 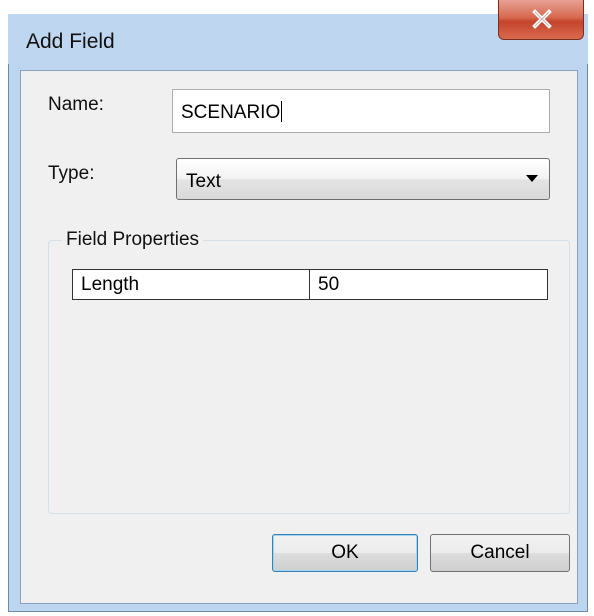 What do you see at coordinates (71, 173) in the screenshot?
I see `type-label: Type:` at bounding box center [71, 173].